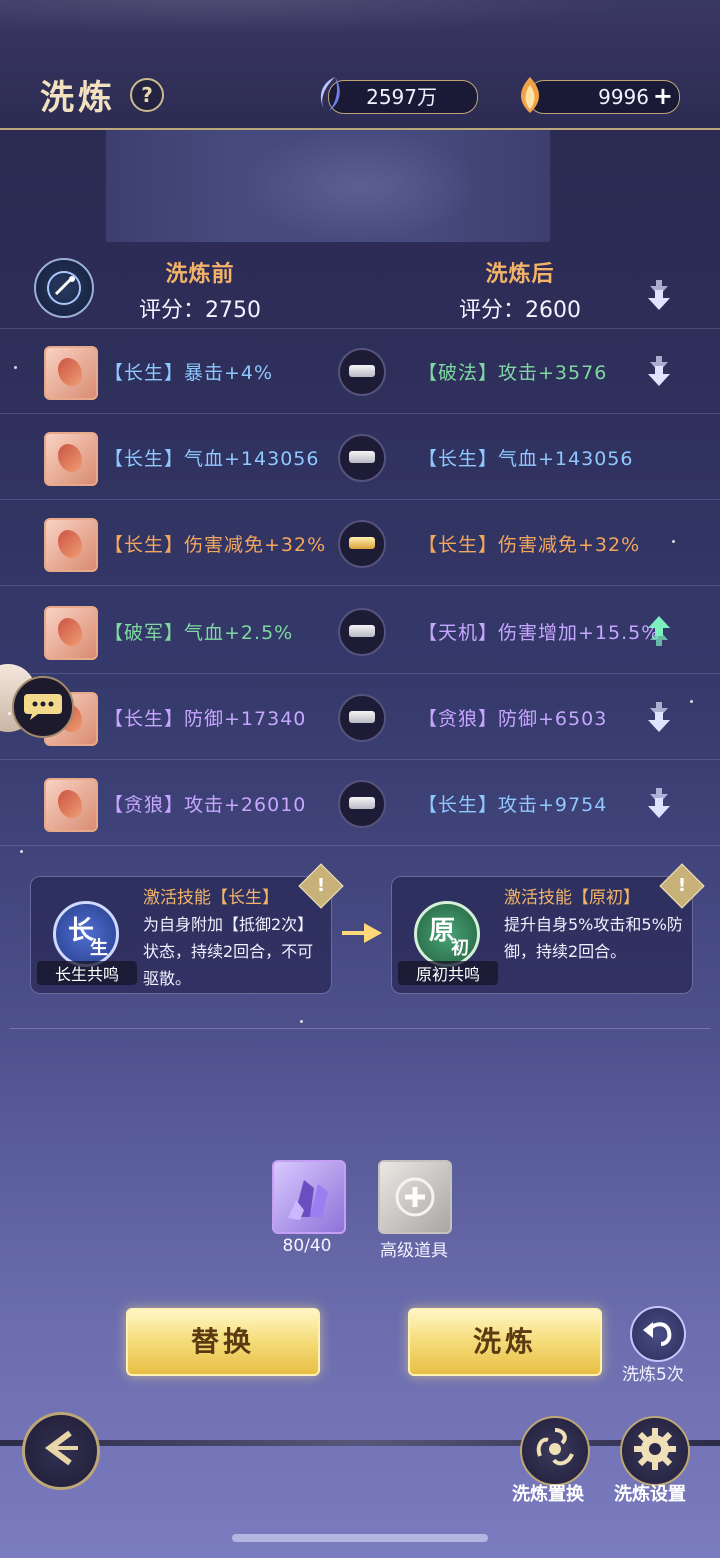 The image size is (720, 1558). I want to click on attribute-tag: 【破法】, so click(458, 373).